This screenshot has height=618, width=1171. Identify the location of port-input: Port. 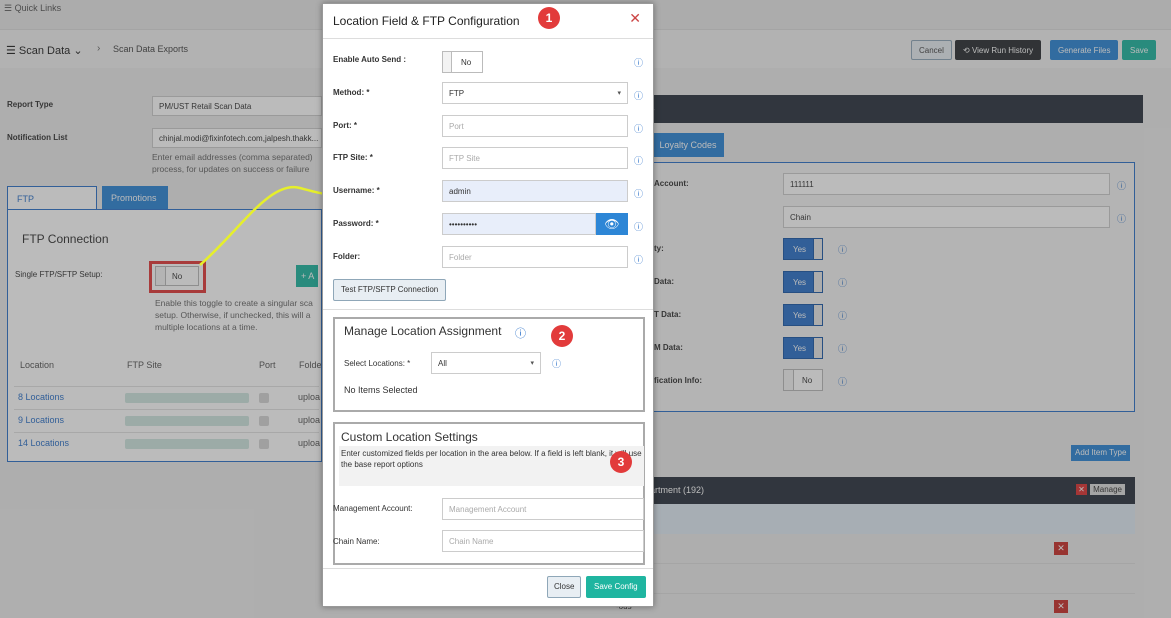
(535, 126).